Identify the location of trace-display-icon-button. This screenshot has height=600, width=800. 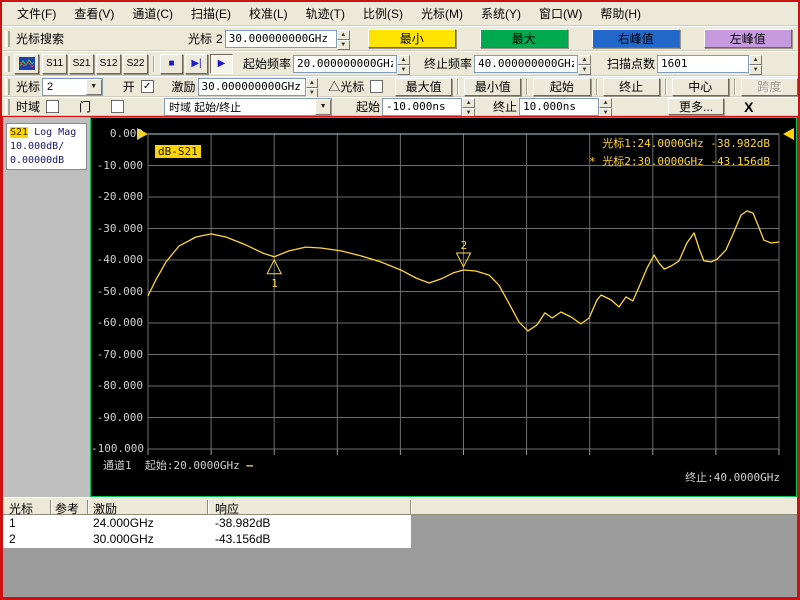
(26, 63).